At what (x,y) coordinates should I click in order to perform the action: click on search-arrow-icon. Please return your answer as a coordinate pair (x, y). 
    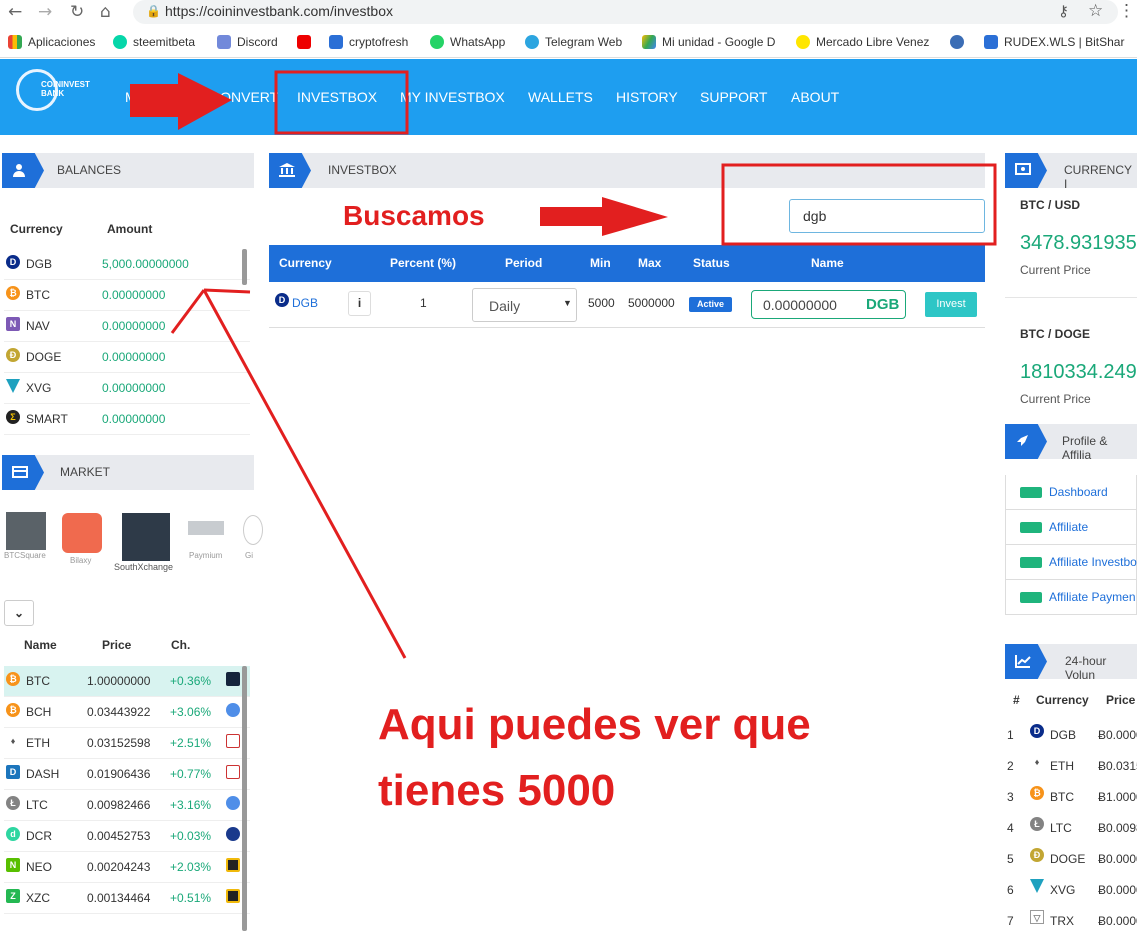
    Looking at the image, I should click on (604, 216).